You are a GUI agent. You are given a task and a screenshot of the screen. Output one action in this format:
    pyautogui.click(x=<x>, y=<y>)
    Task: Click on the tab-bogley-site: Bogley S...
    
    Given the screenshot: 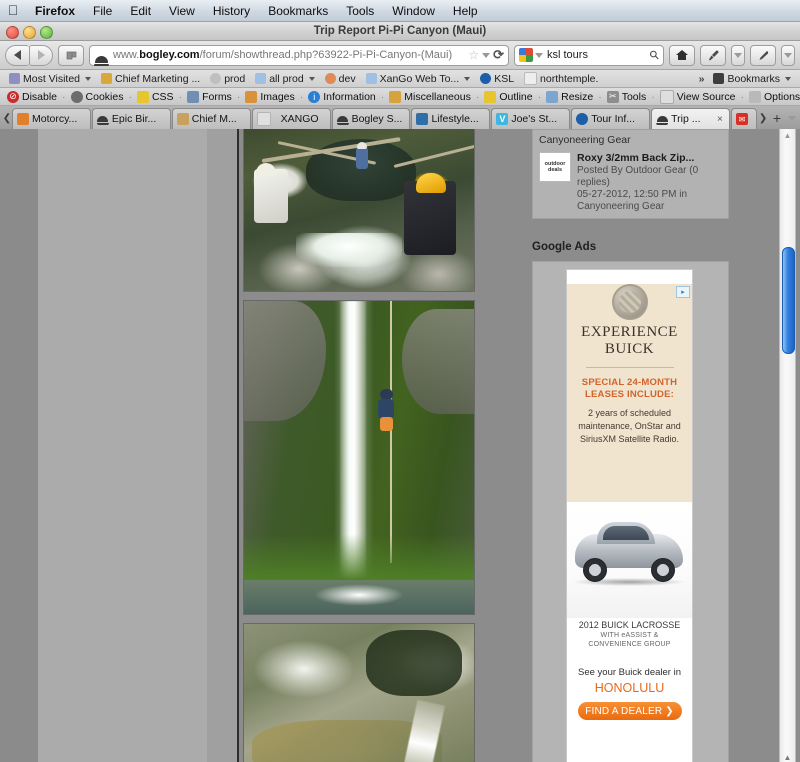 What is the action you would take?
    pyautogui.click(x=371, y=118)
    